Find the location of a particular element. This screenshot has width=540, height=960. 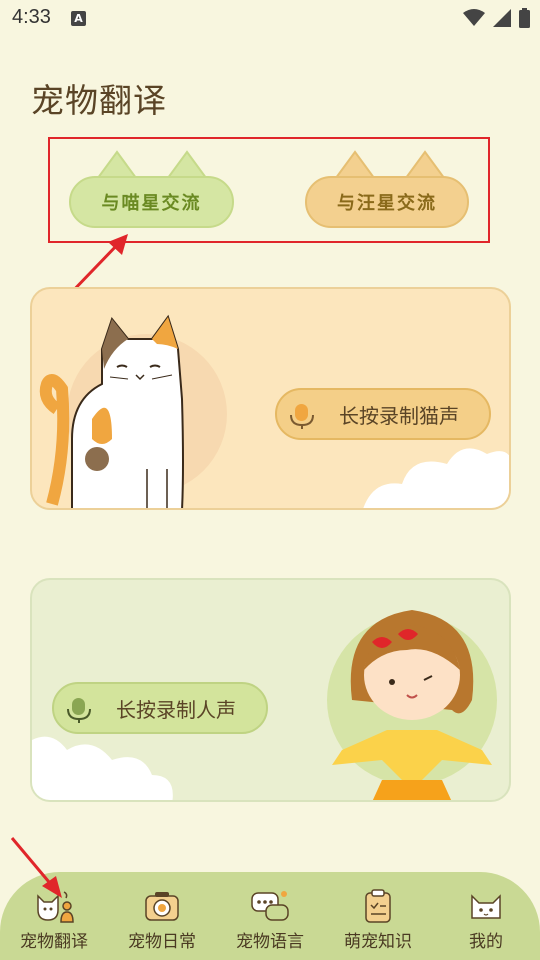

talk-with-dogs-button: 与汪星交流 is located at coordinates (387, 202).